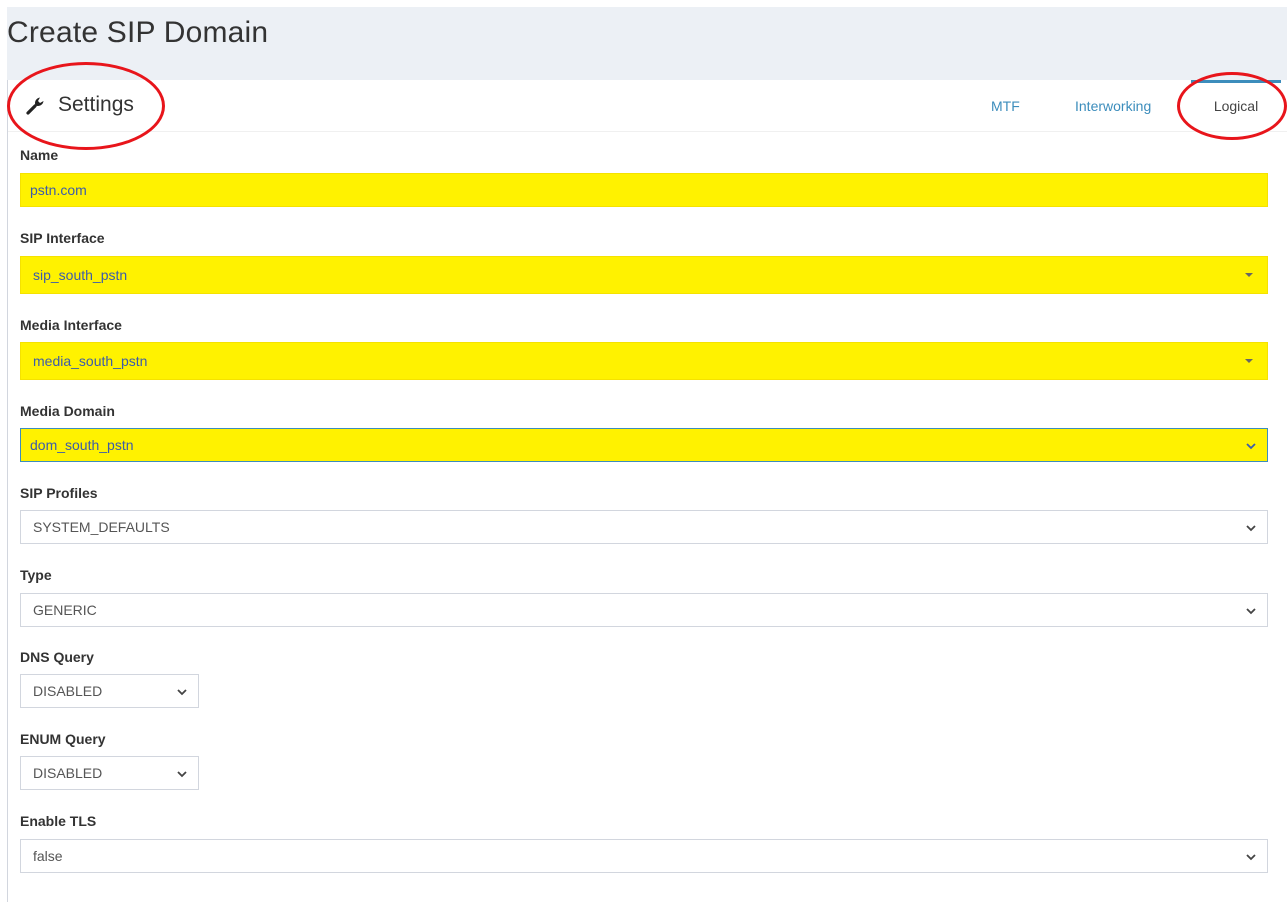 The width and height of the screenshot is (1287, 902). What do you see at coordinates (644, 275) in the screenshot?
I see `sip-interface-select: sip_south_pstn` at bounding box center [644, 275].